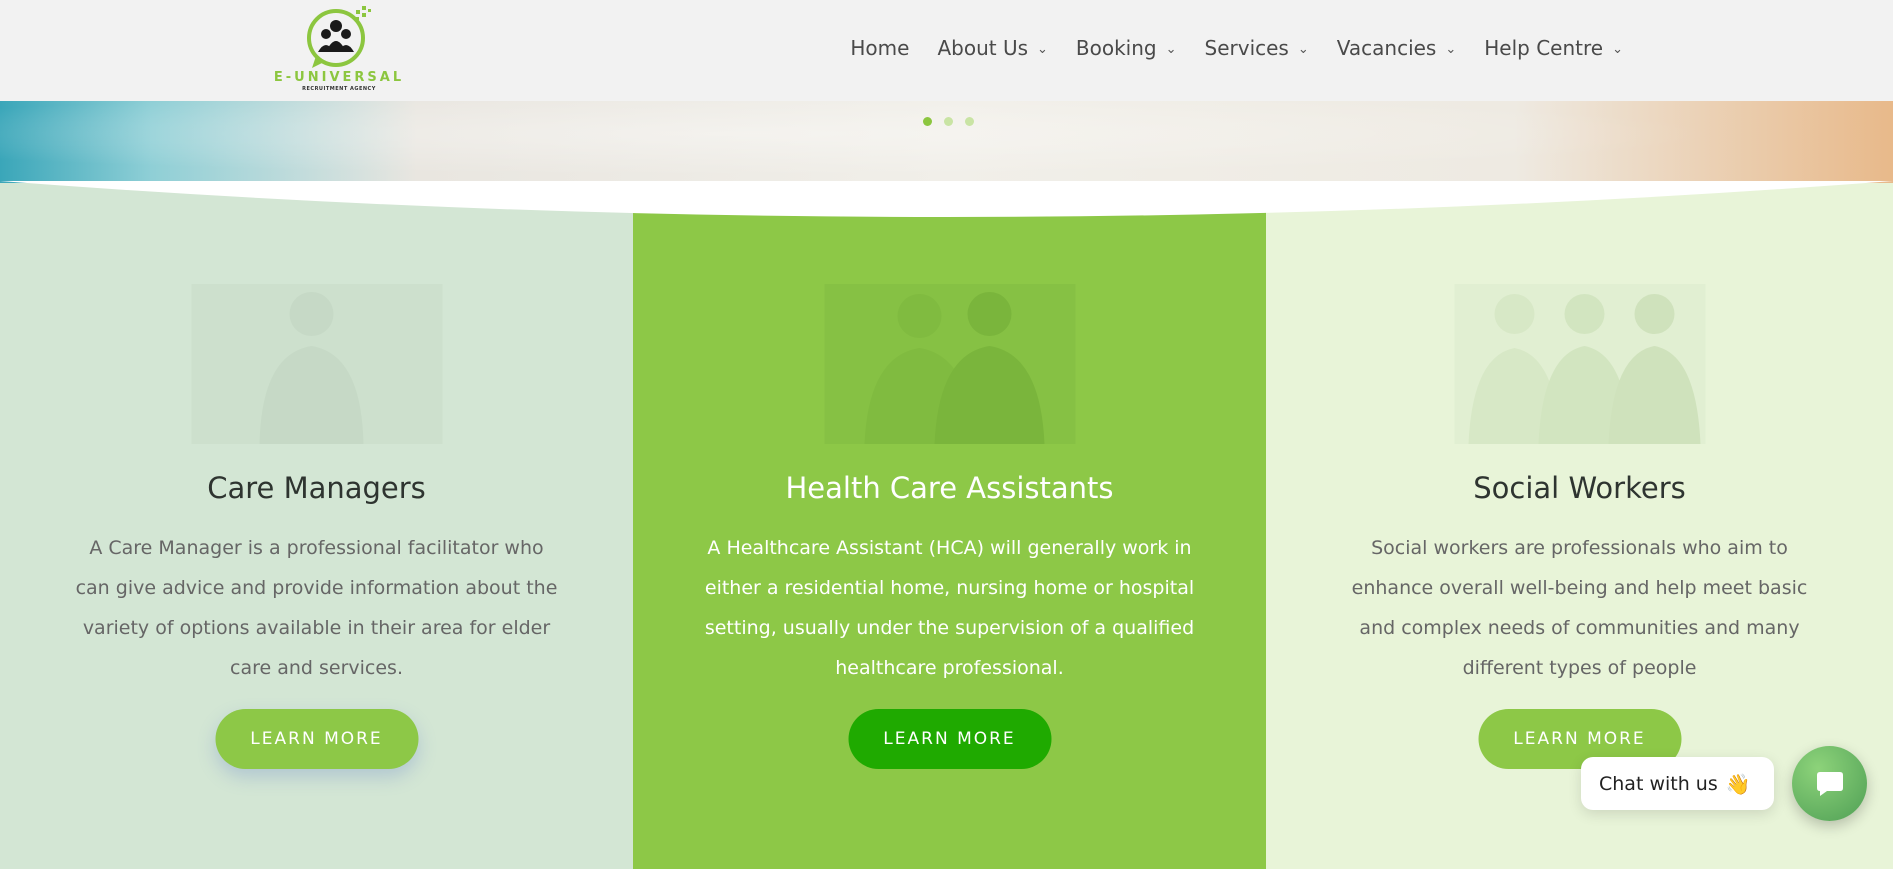 Image resolution: width=1893 pixels, height=869 pixels. What do you see at coordinates (316, 488) in the screenshot?
I see `panel-title: Care Managers` at bounding box center [316, 488].